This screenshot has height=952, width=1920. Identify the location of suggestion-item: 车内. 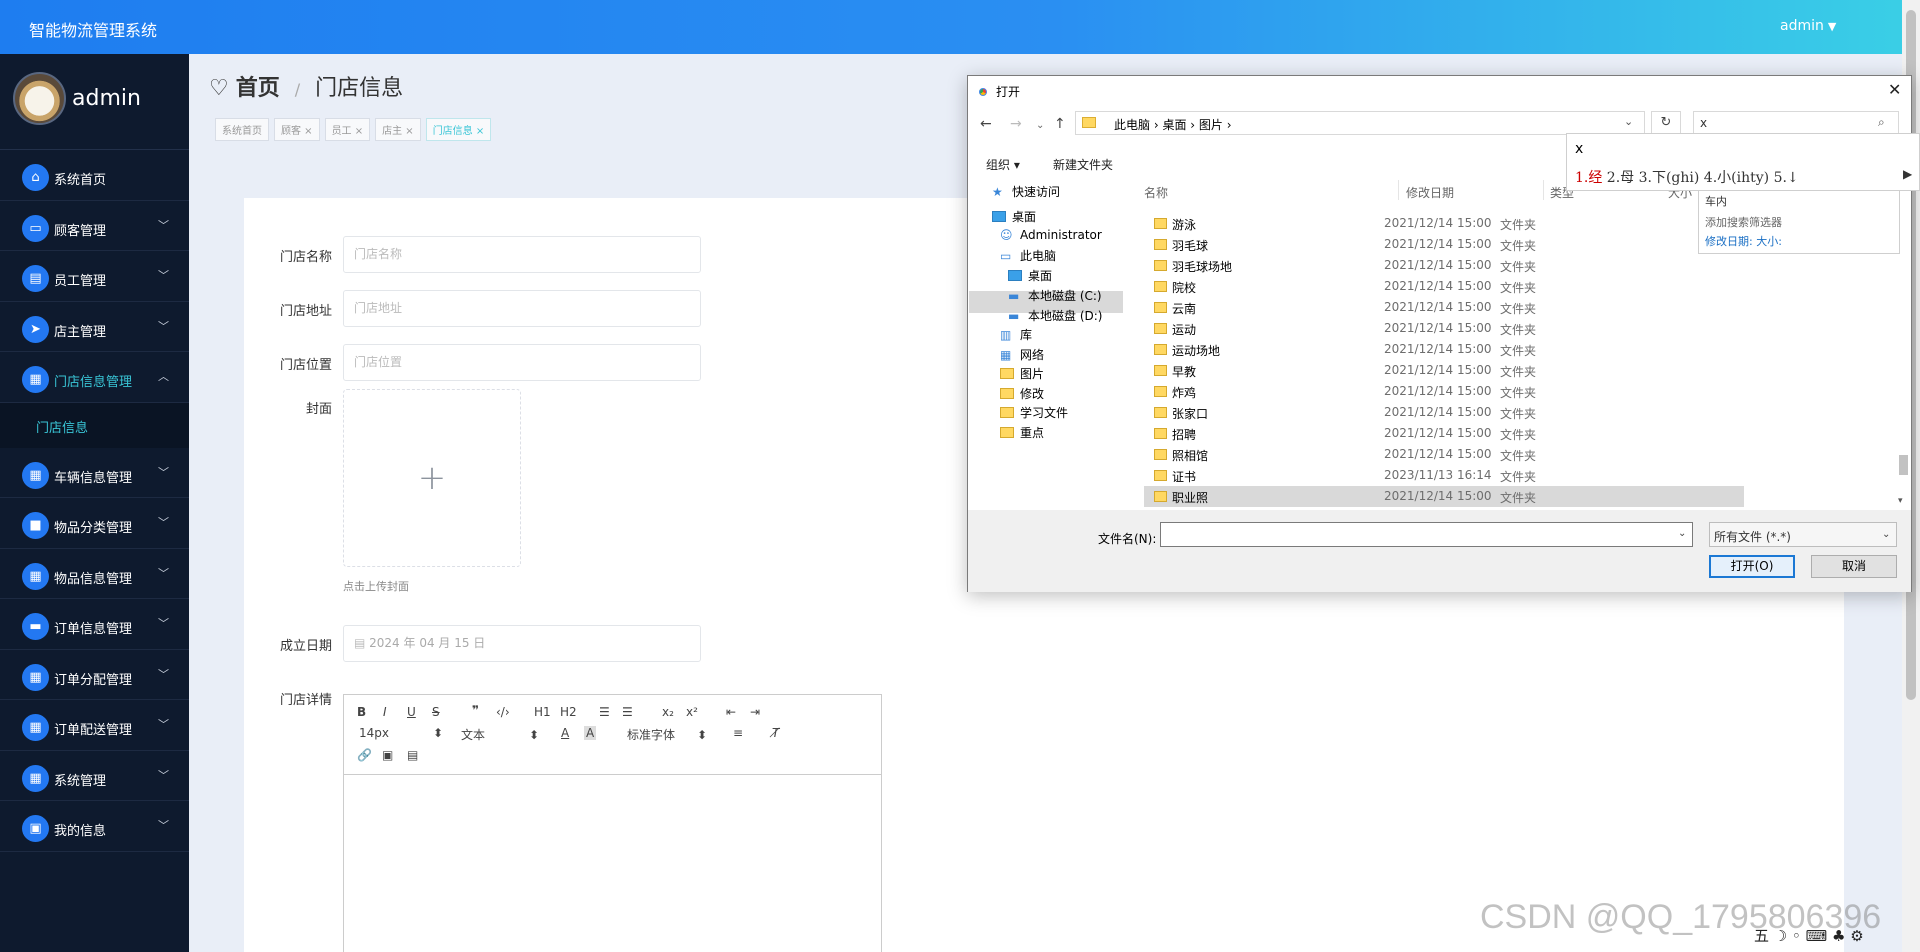
(1716, 201).